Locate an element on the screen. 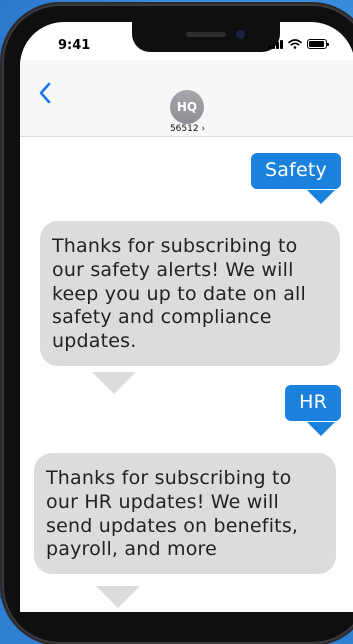  battery-icon is located at coordinates (318, 44).